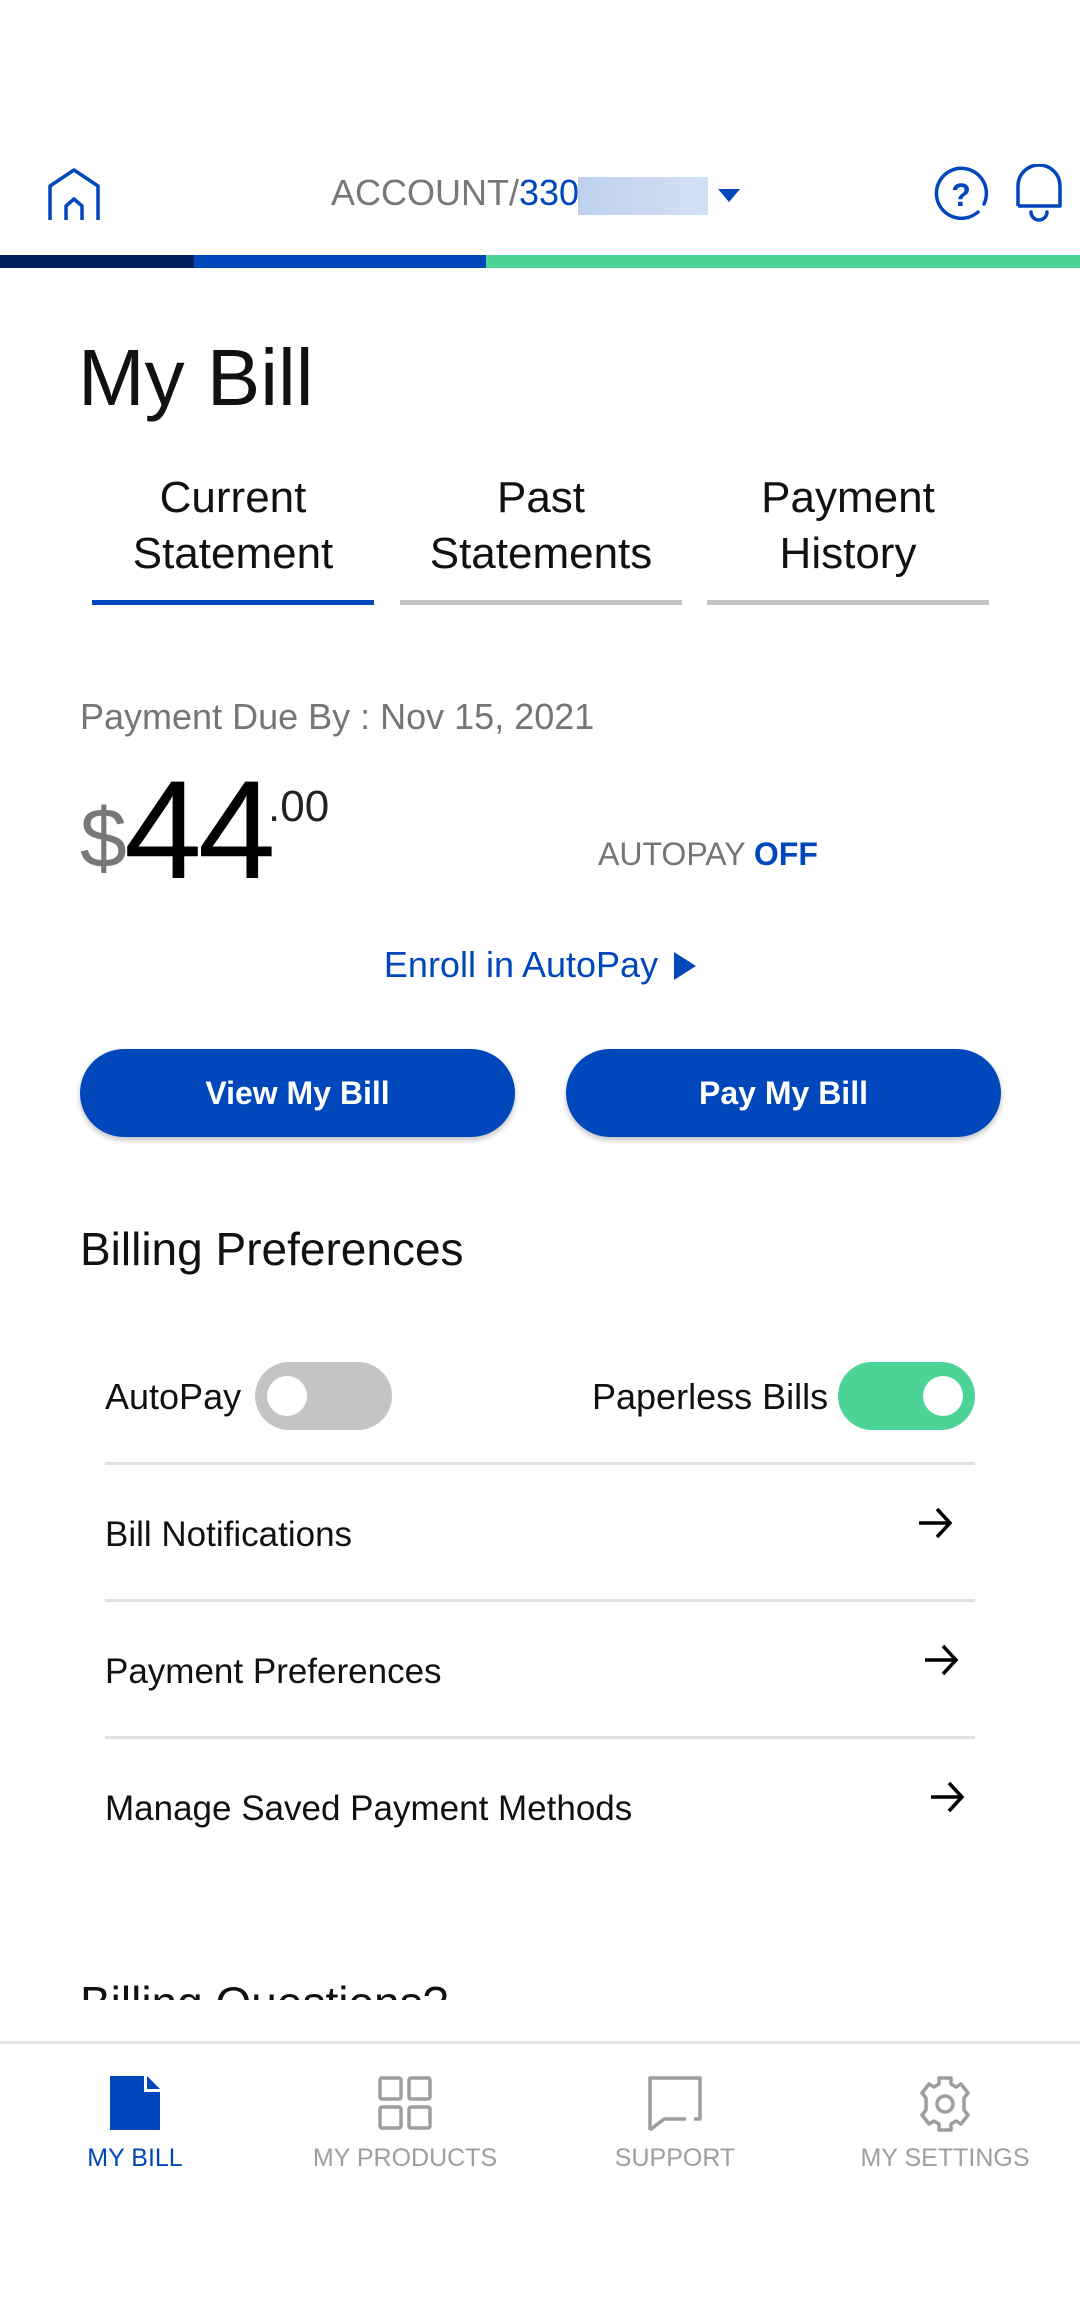 The image size is (1080, 2303). I want to click on chat-bubble-icon, so click(675, 2104).